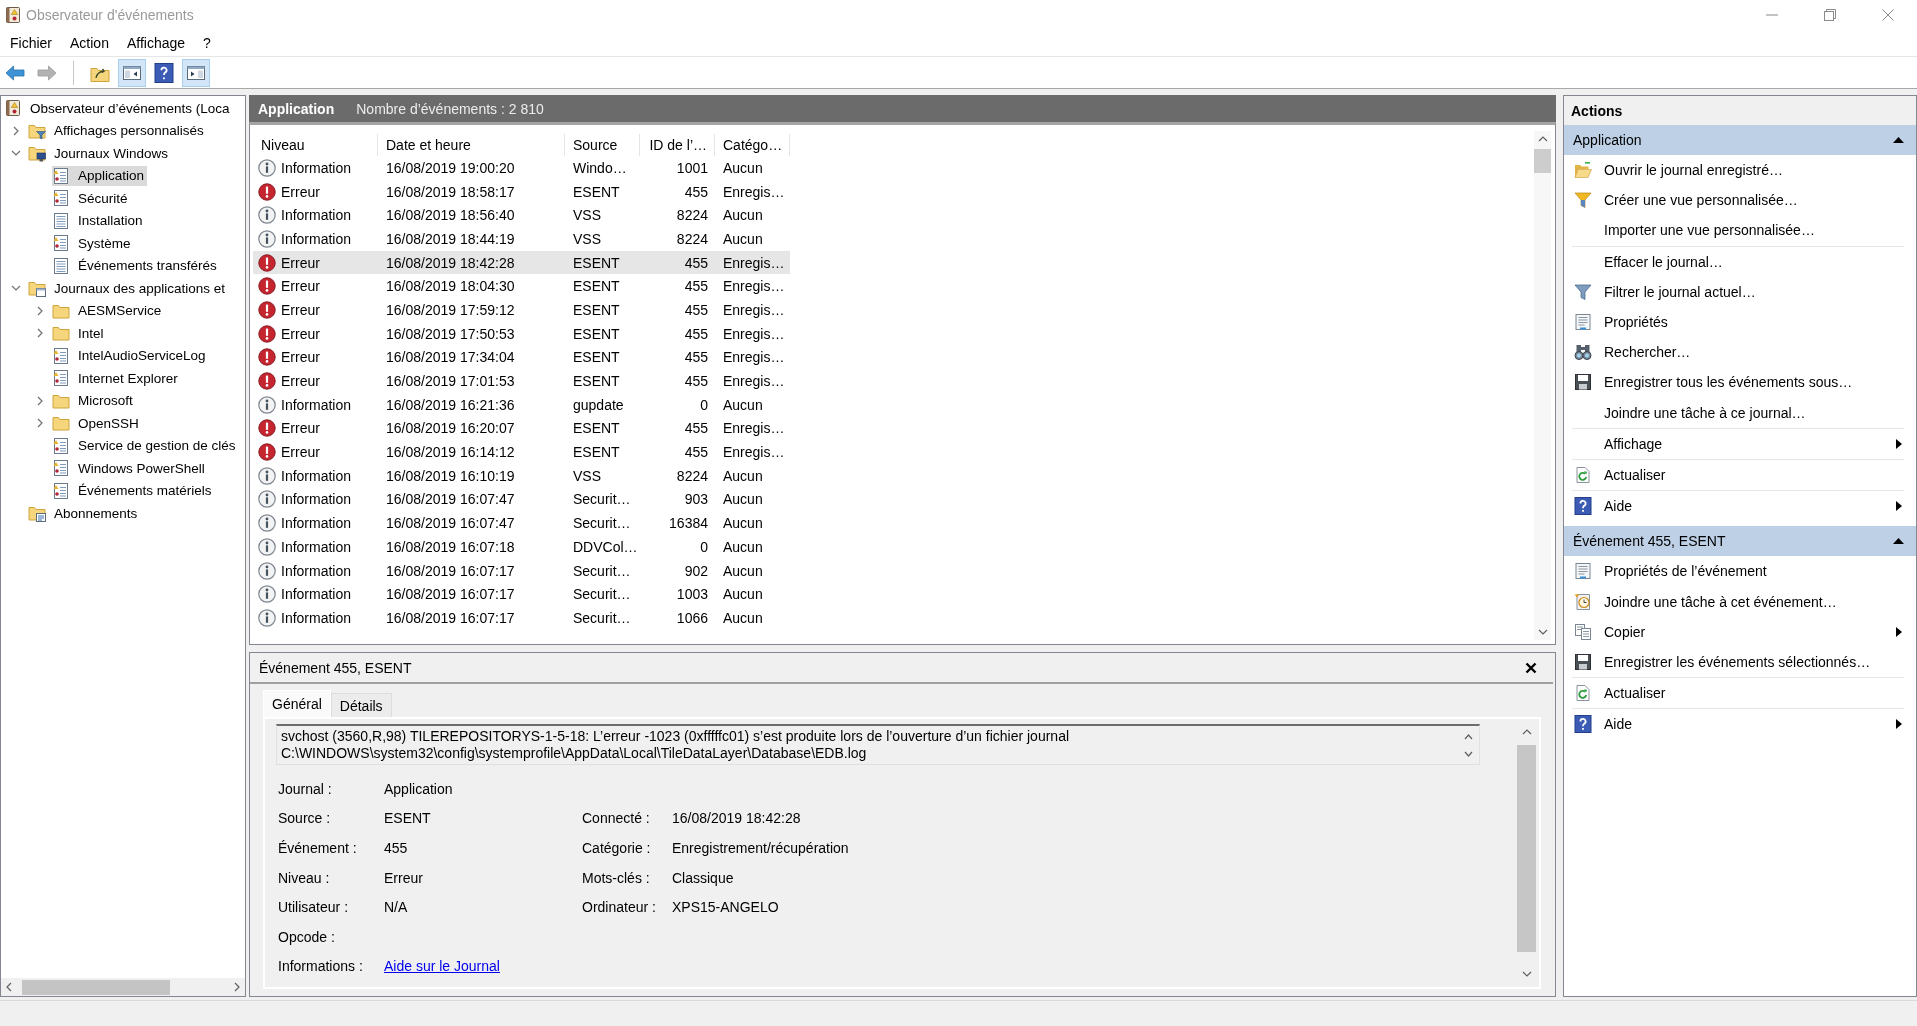 This screenshot has width=1917, height=1026. Describe the element at coordinates (602, 145) in the screenshot. I see `column-header: Source` at that location.